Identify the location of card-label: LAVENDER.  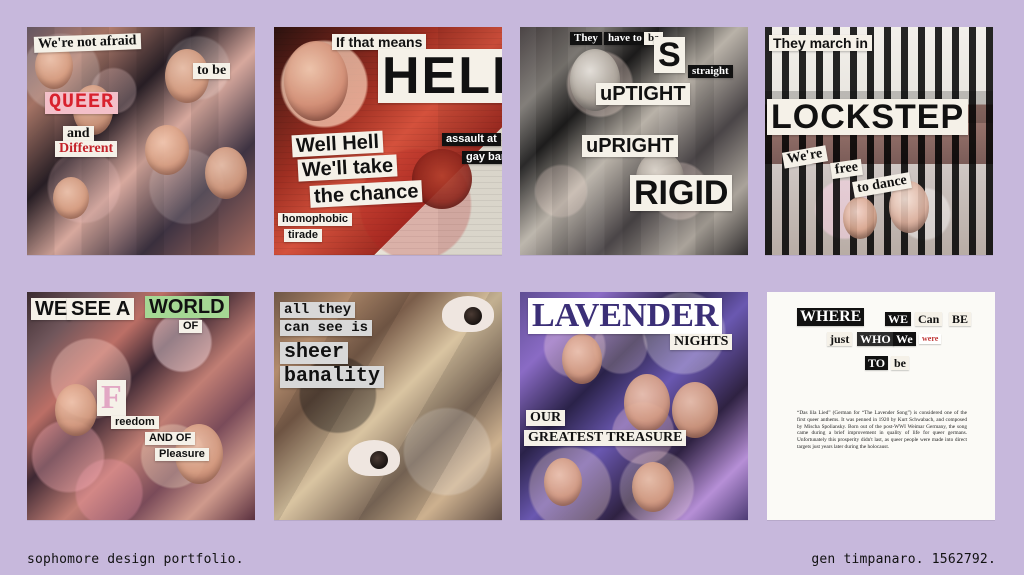
(625, 316).